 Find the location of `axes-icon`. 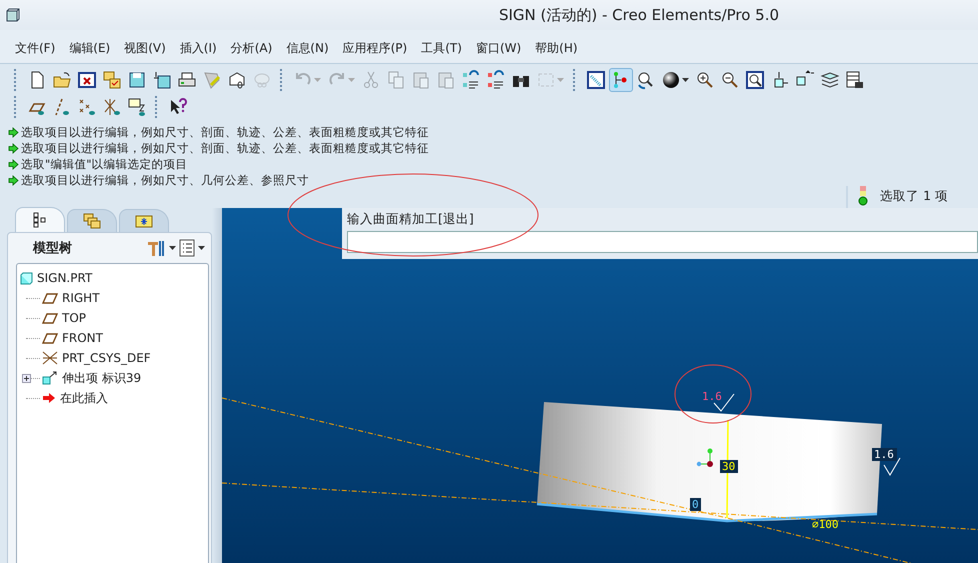

axes-icon is located at coordinates (50, 358).